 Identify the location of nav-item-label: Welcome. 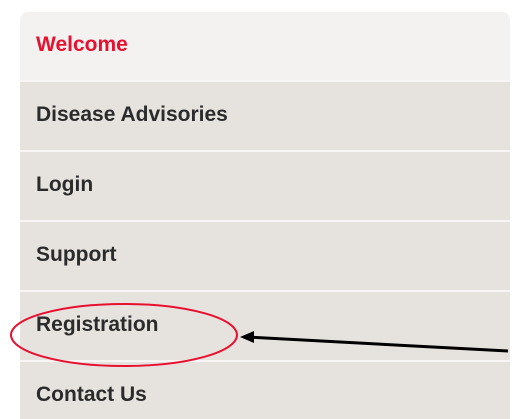
(82, 44).